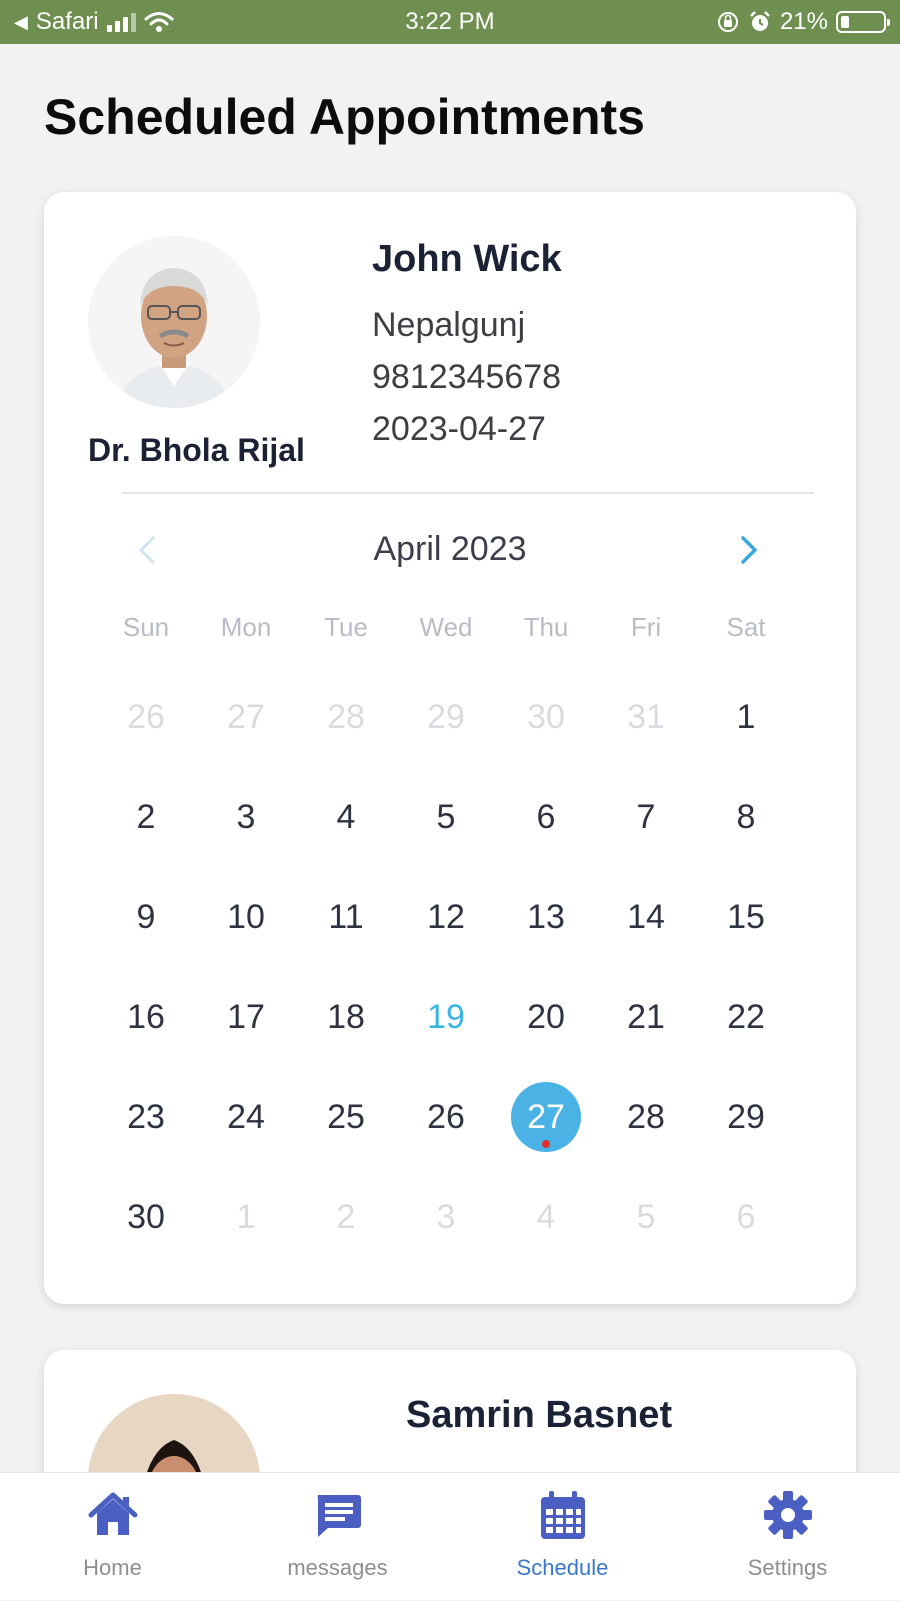 This screenshot has width=900, height=1601. I want to click on calendar-day: 9, so click(146, 917).